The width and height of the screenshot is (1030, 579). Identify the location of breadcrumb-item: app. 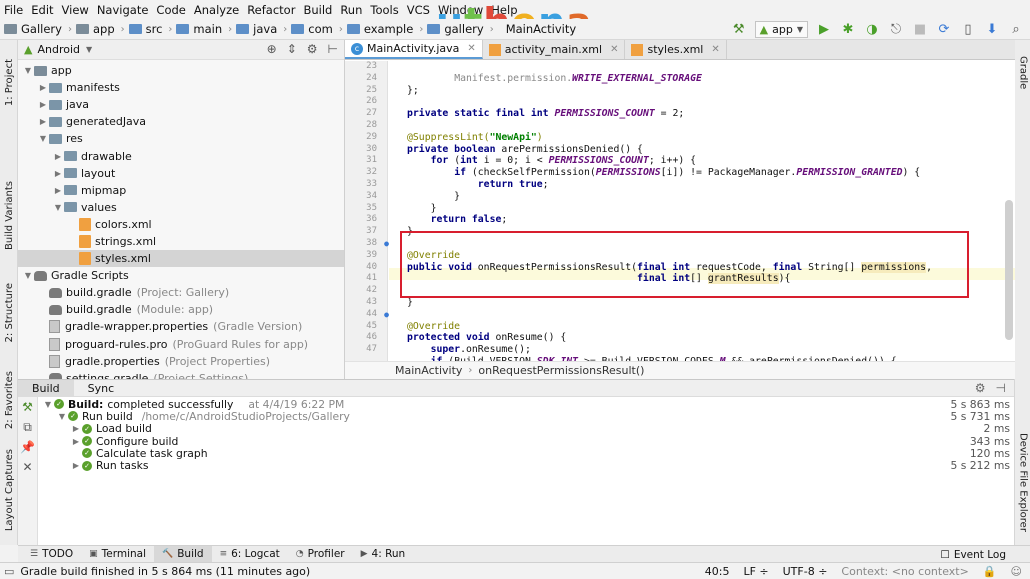
(95, 29).